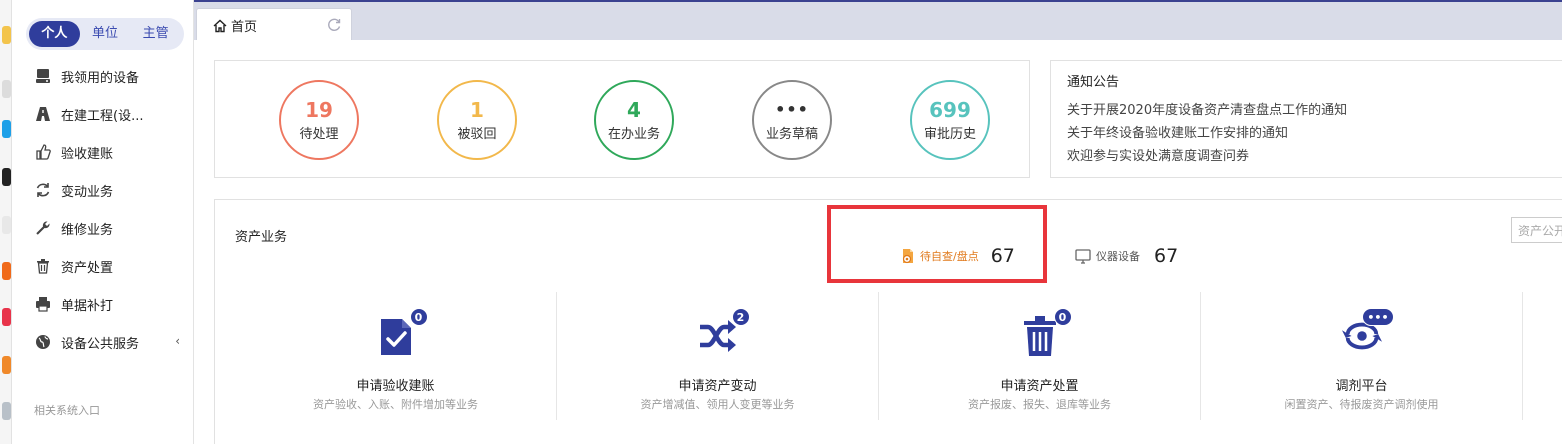 This screenshot has height=444, width=1562. I want to click on sidebar-item-label: 资产处置, so click(87, 268).